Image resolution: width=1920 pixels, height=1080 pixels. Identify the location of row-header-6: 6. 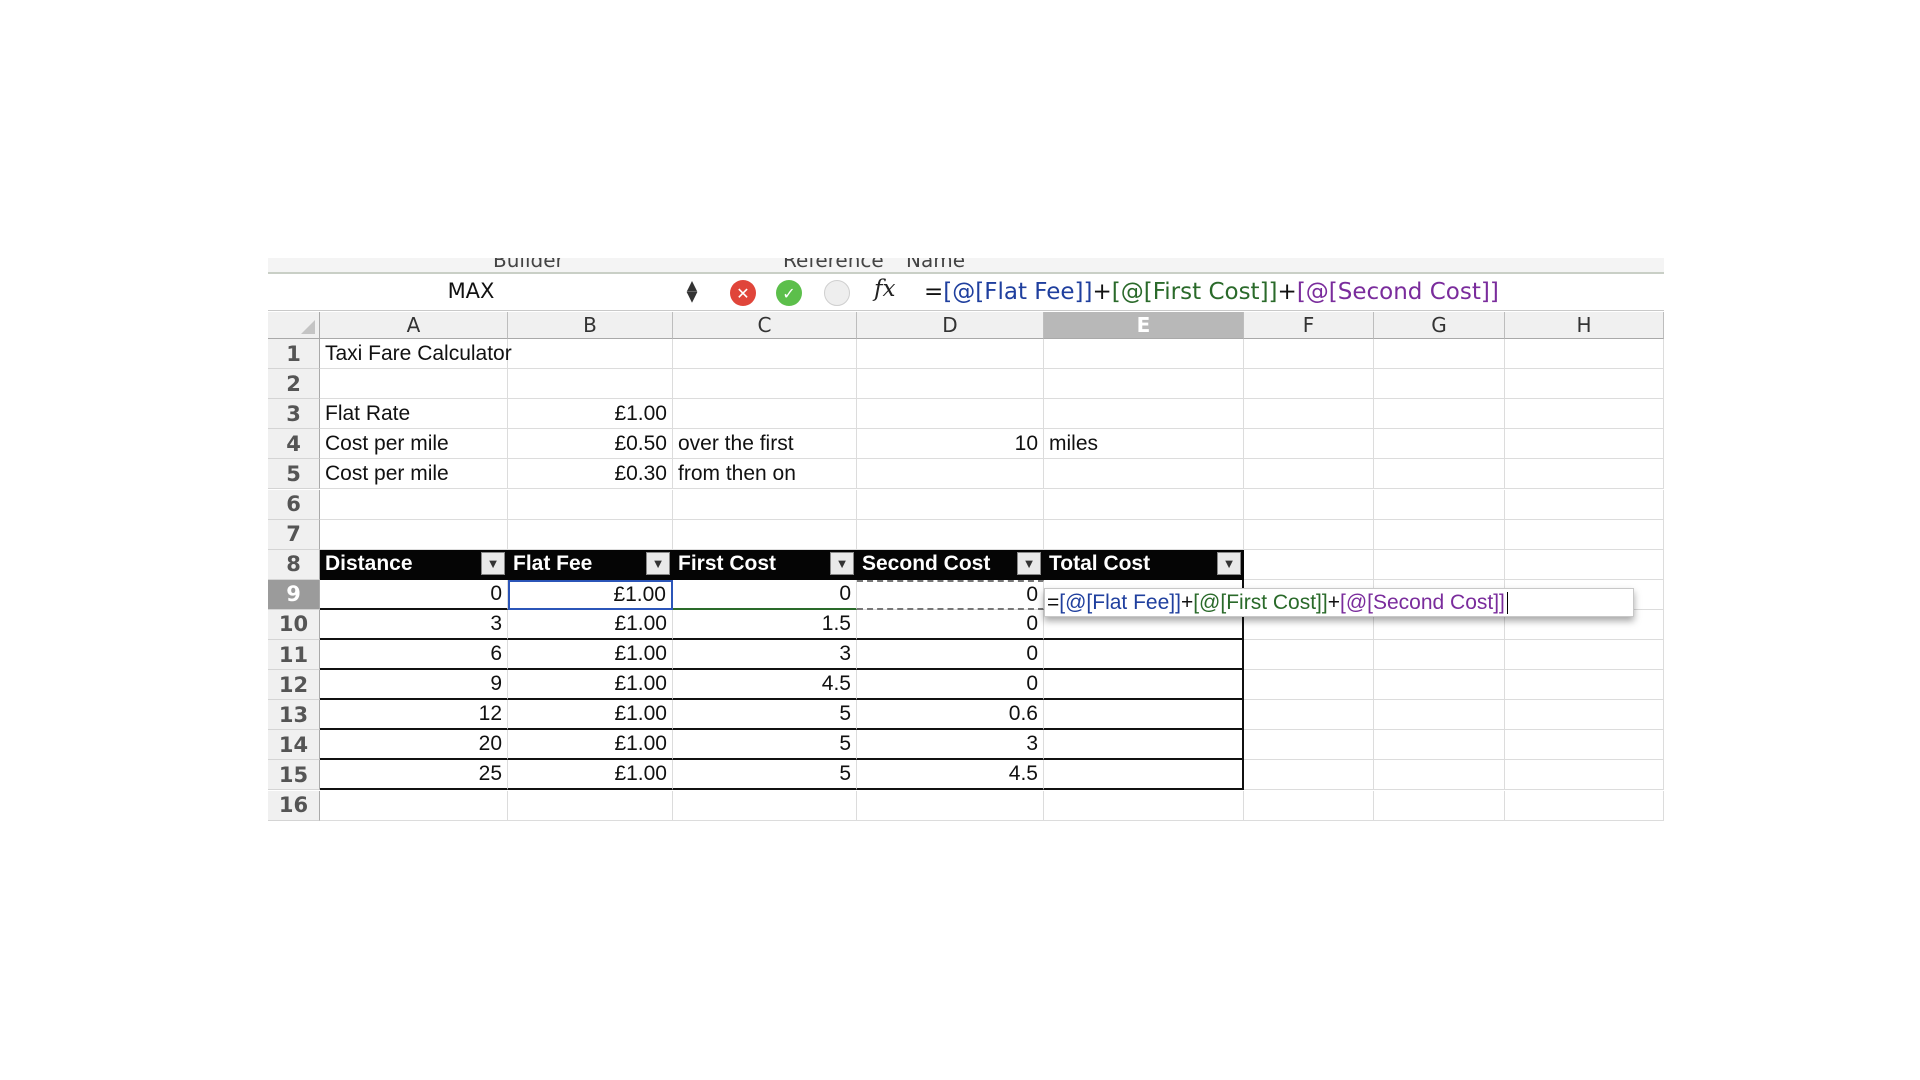
(294, 504).